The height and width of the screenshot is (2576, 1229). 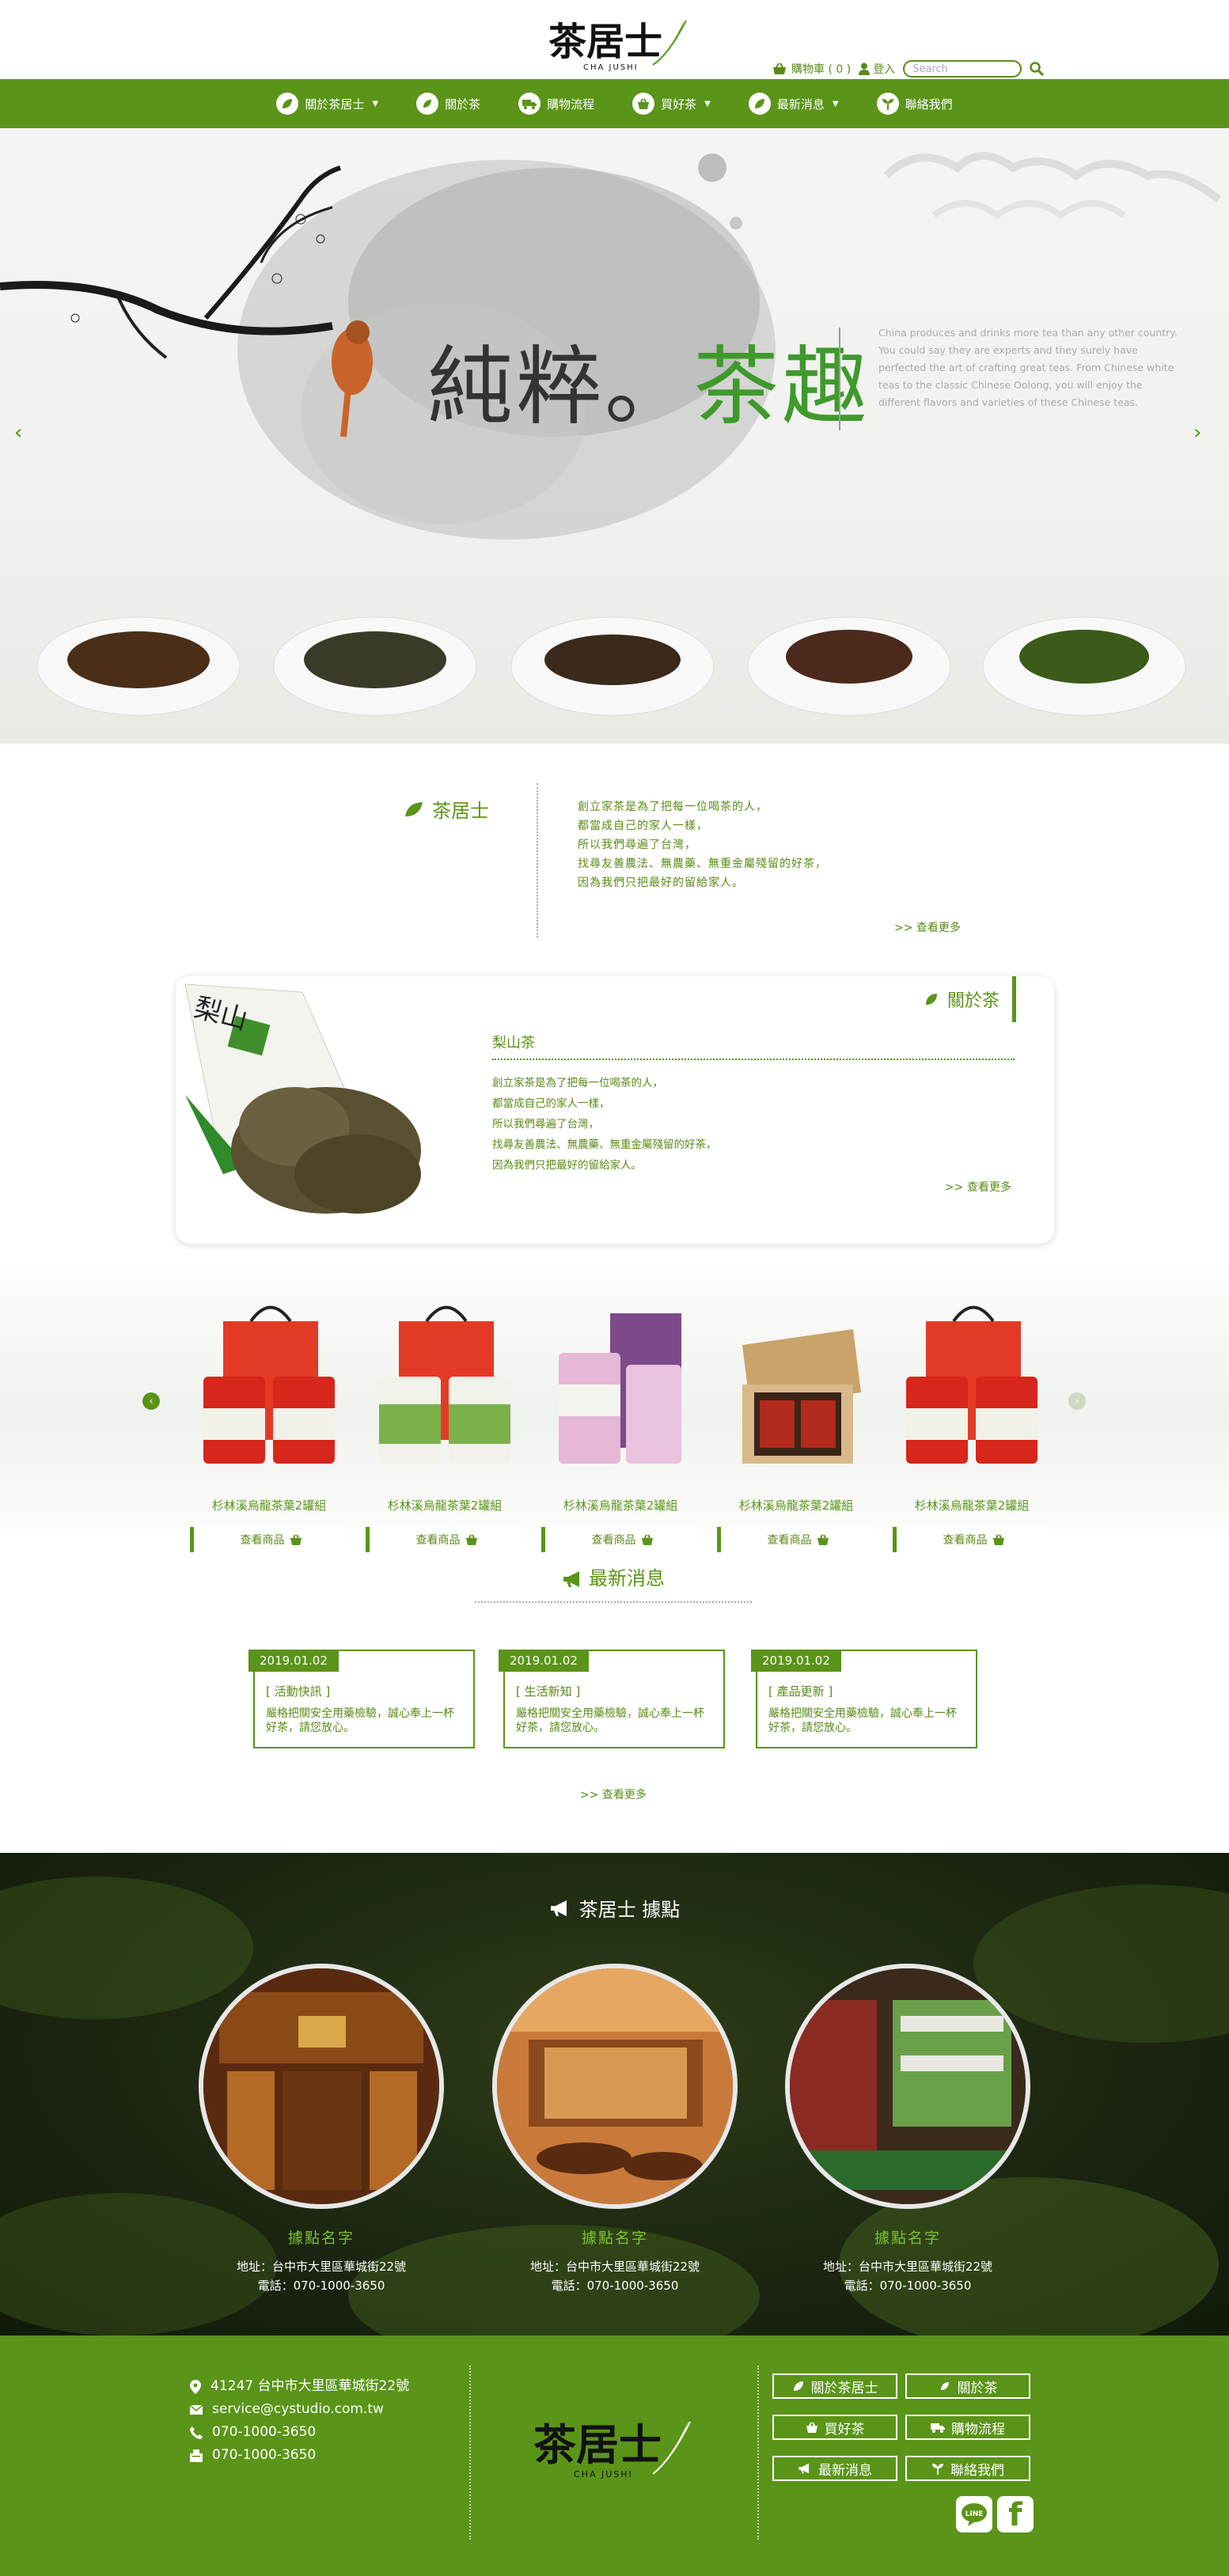 What do you see at coordinates (974, 2514) in the screenshot?
I see `line-icon: LINE` at bounding box center [974, 2514].